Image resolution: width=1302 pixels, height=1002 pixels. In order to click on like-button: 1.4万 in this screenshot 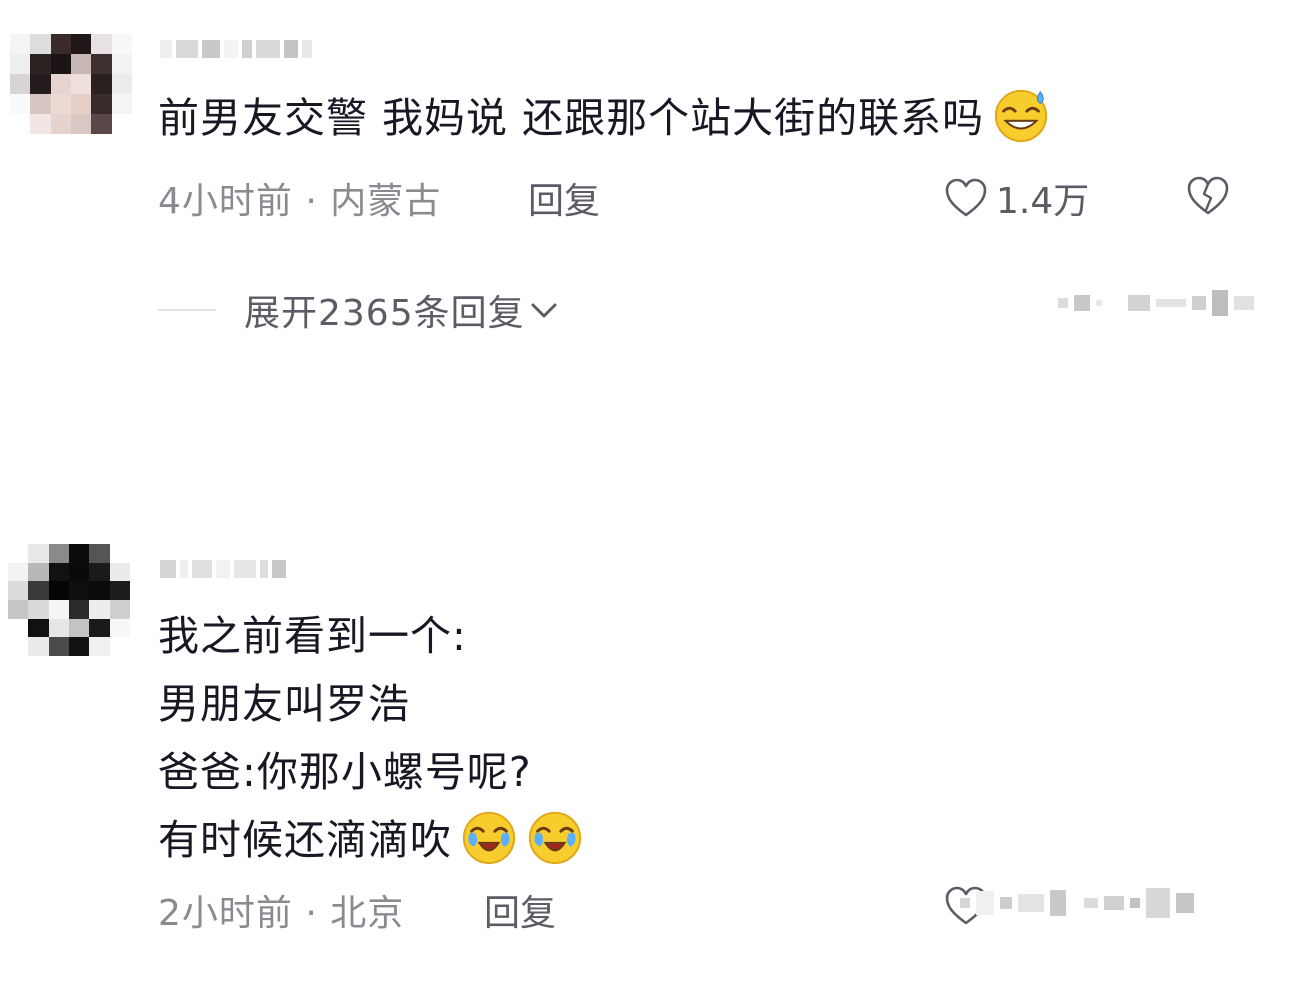, I will do `click(1016, 198)`.